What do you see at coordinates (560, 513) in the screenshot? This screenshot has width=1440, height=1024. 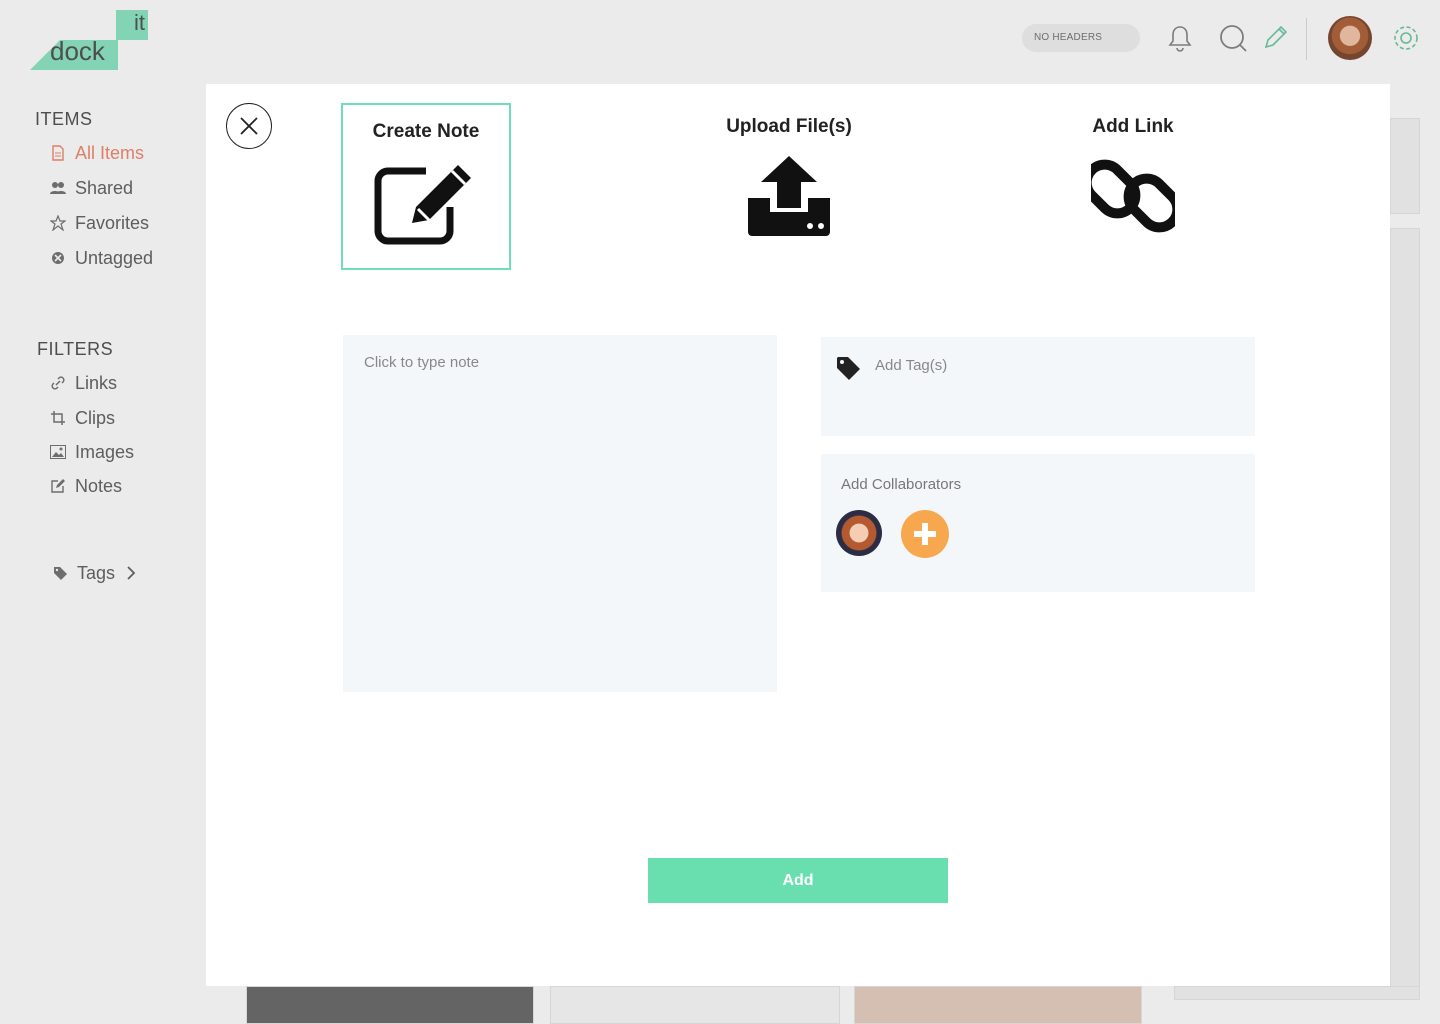 I see `note-textarea` at bounding box center [560, 513].